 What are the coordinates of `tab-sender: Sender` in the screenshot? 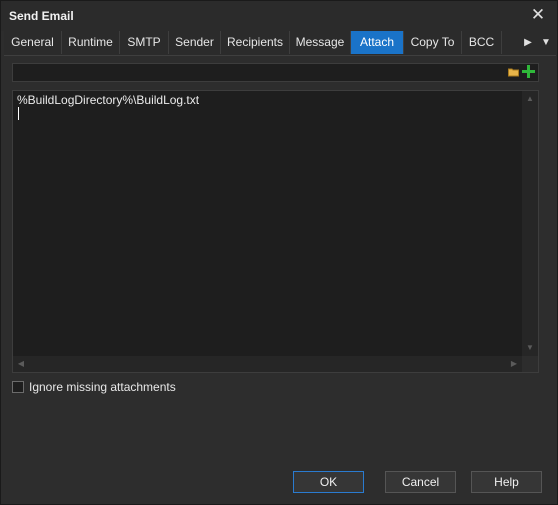 It's located at (195, 42).